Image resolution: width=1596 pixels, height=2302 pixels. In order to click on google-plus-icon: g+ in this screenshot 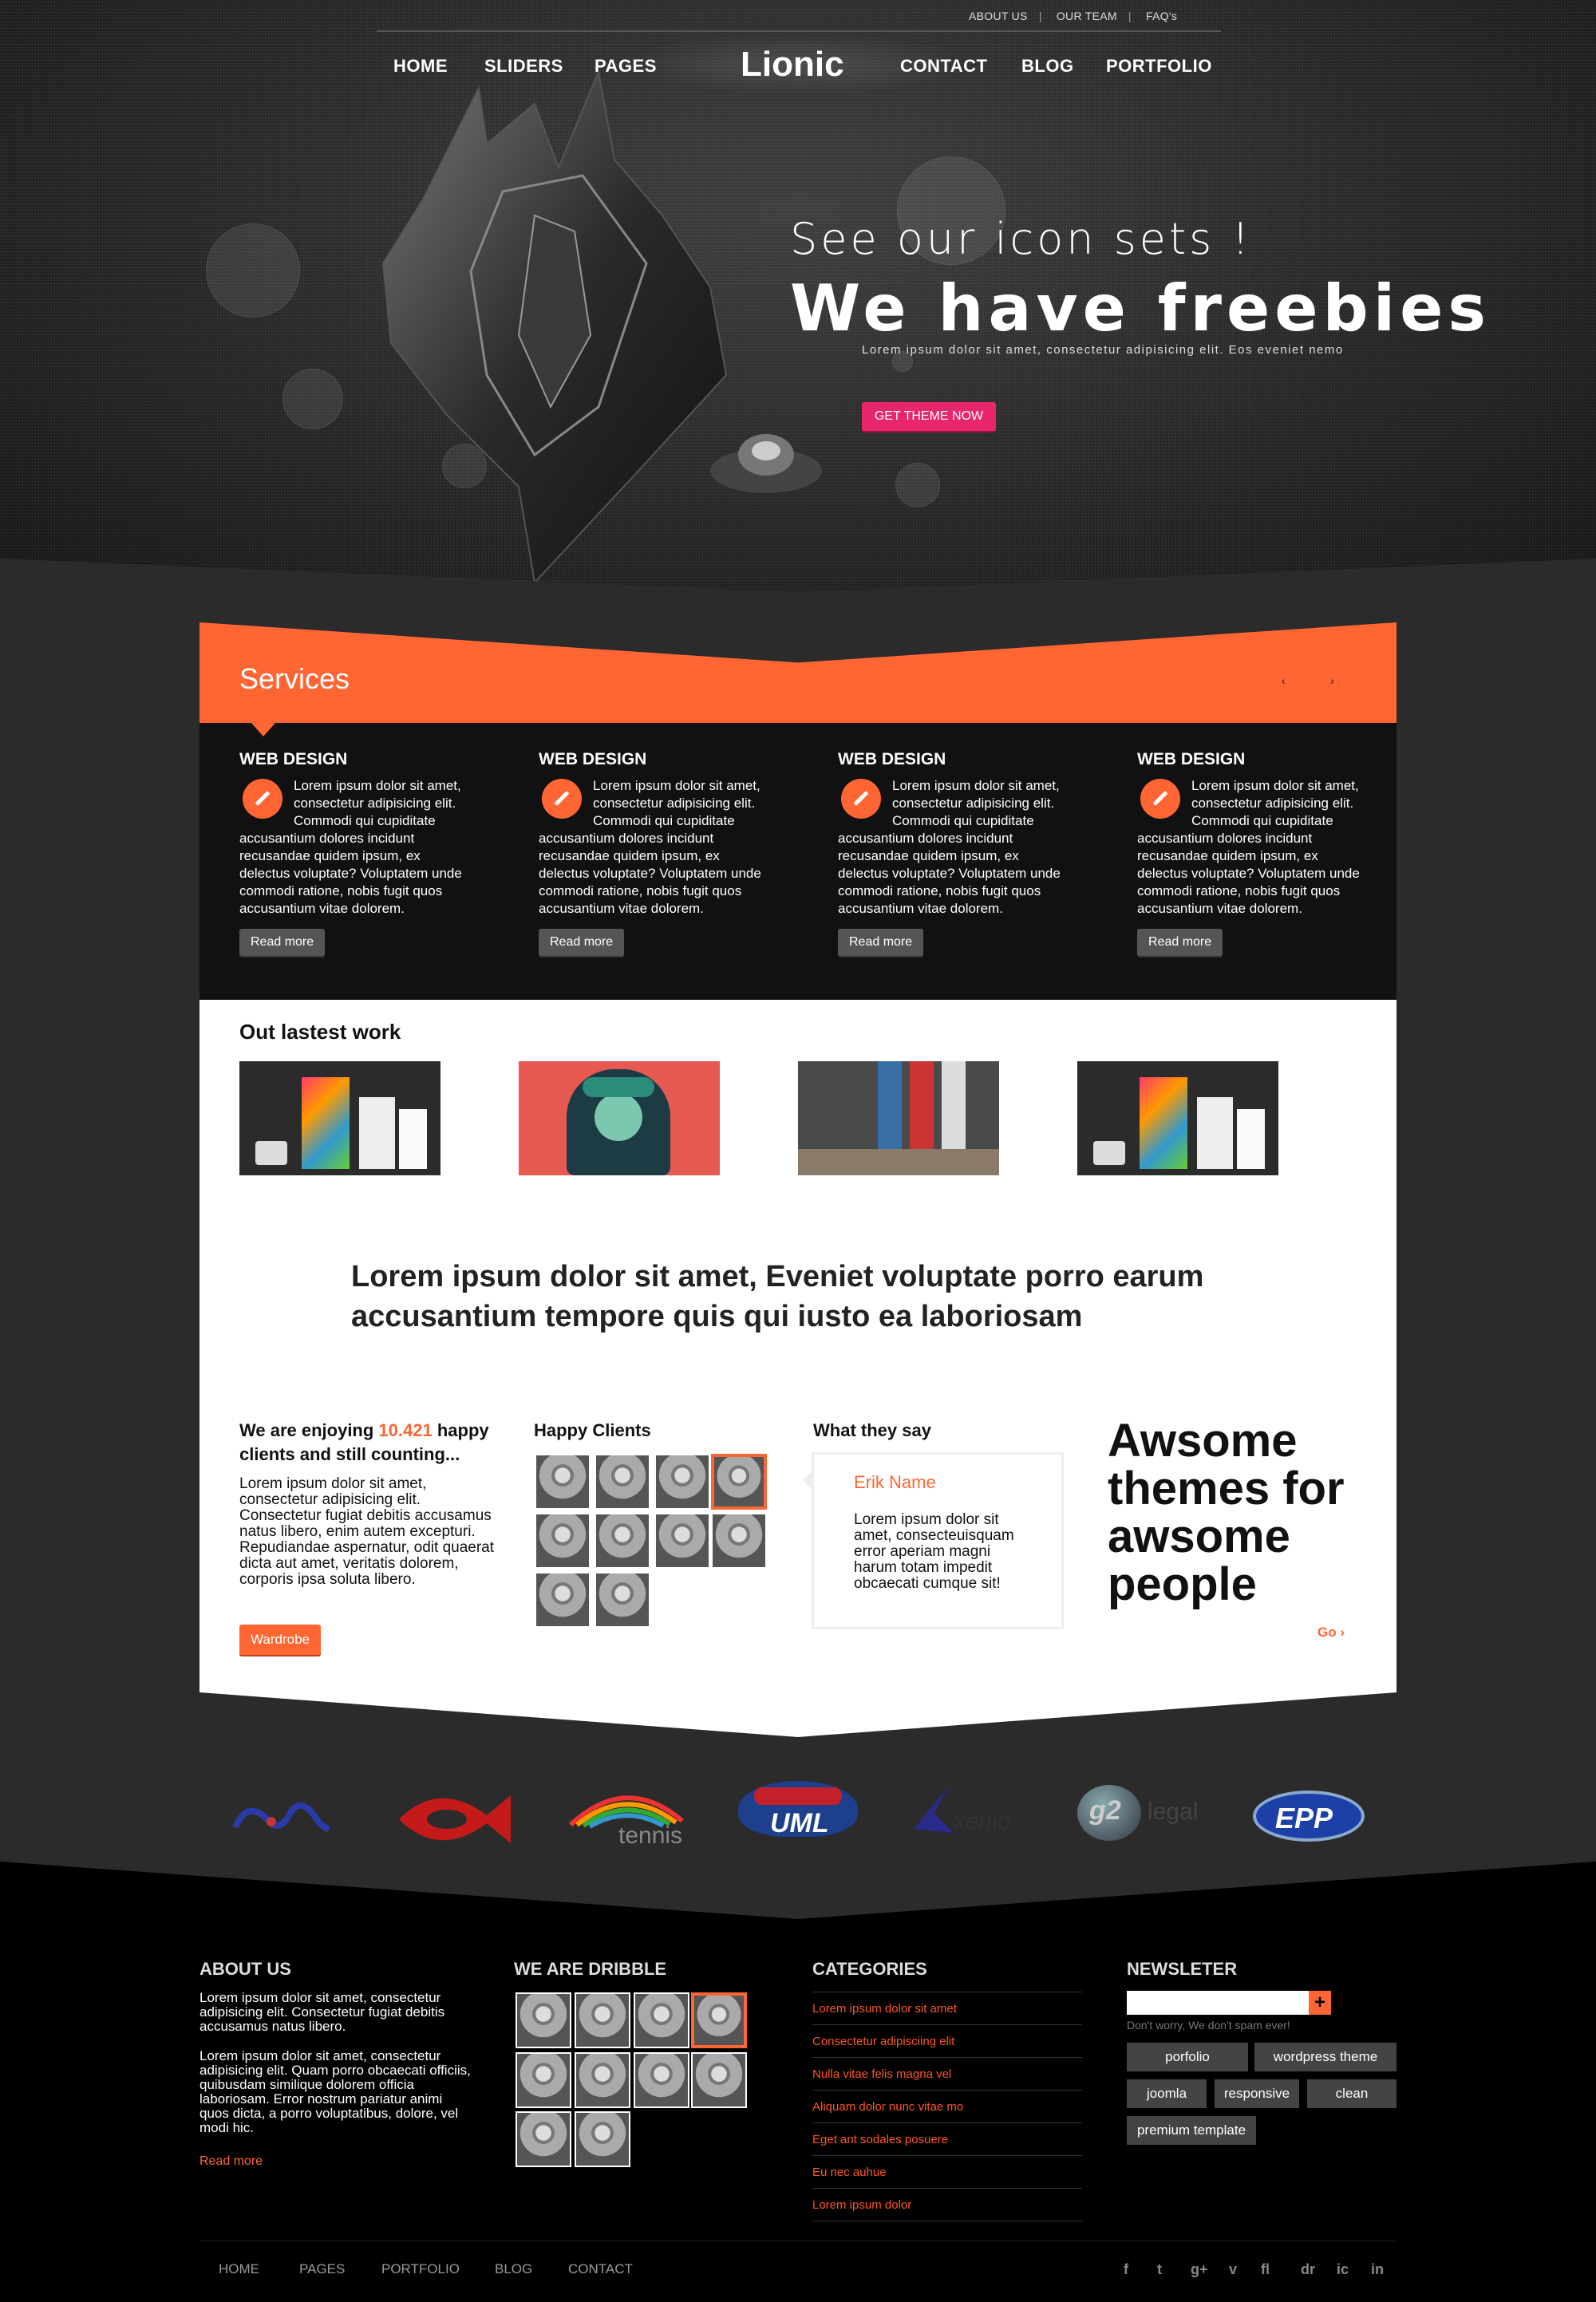, I will do `click(1199, 2269)`.